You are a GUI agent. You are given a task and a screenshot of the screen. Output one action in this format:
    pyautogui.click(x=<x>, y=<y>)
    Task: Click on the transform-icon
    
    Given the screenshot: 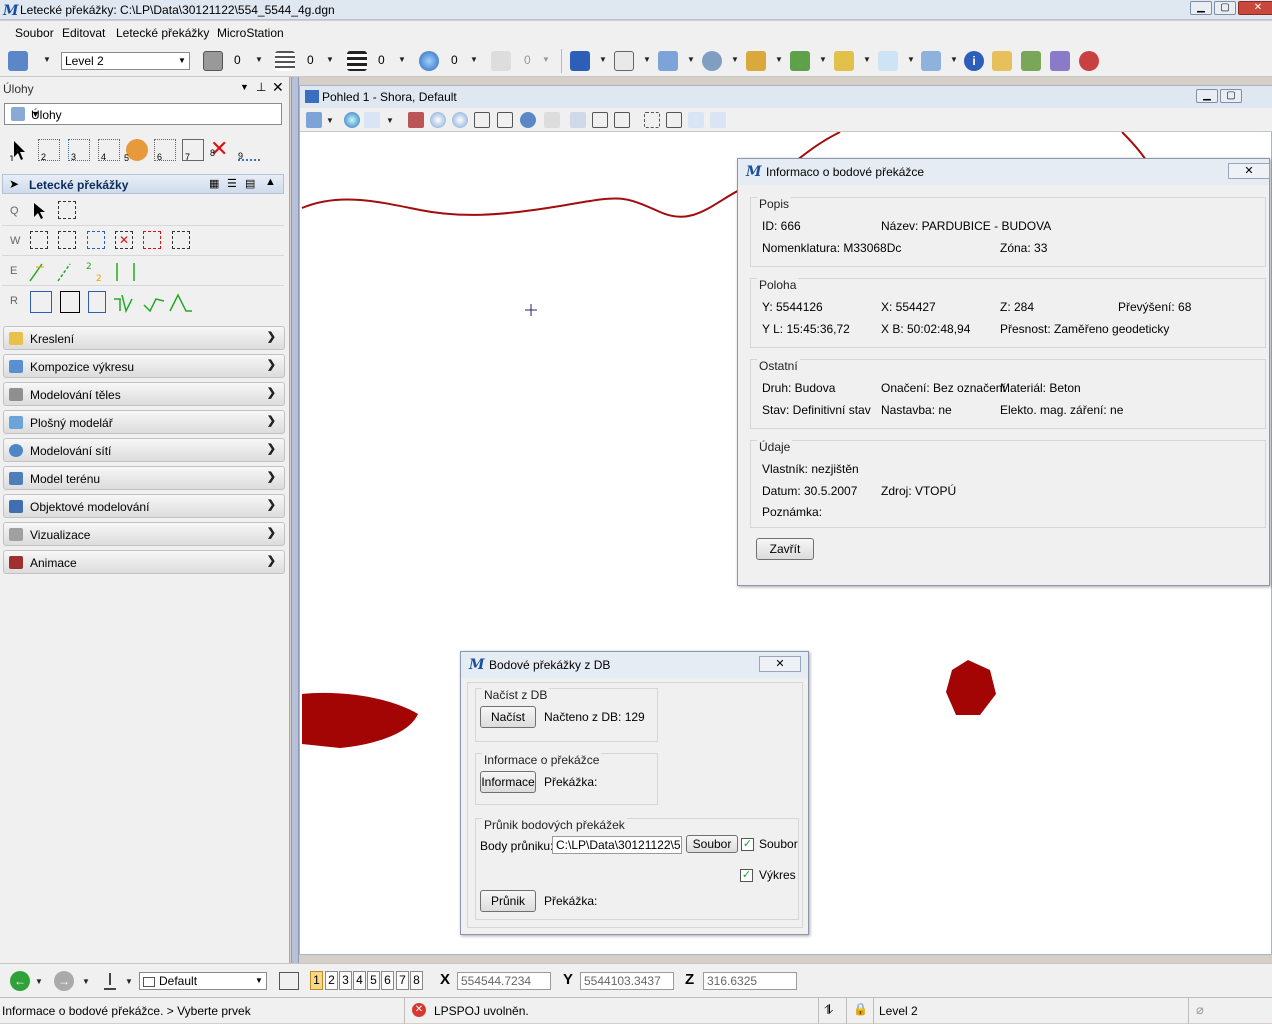 What is the action you would take?
    pyautogui.click(x=931, y=61)
    